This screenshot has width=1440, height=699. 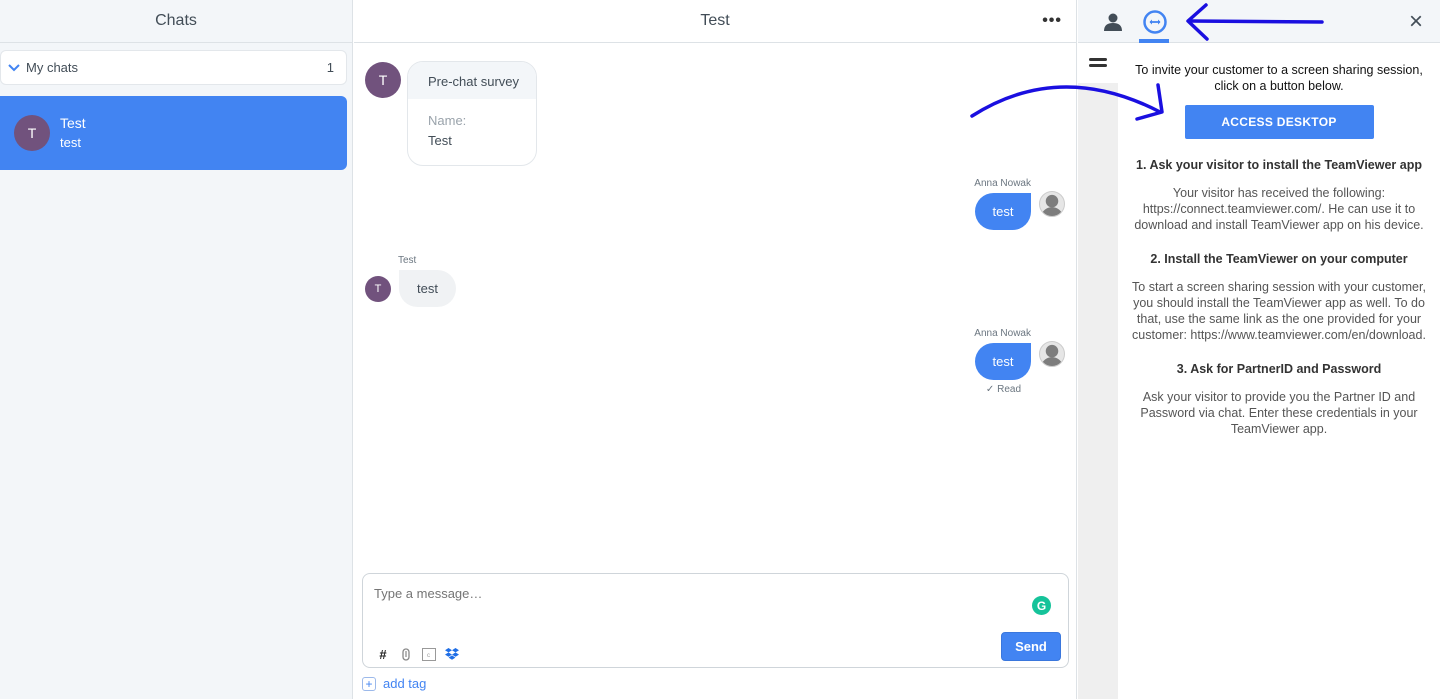 I want to click on chat-list-item: T Test test, so click(x=173, y=133).